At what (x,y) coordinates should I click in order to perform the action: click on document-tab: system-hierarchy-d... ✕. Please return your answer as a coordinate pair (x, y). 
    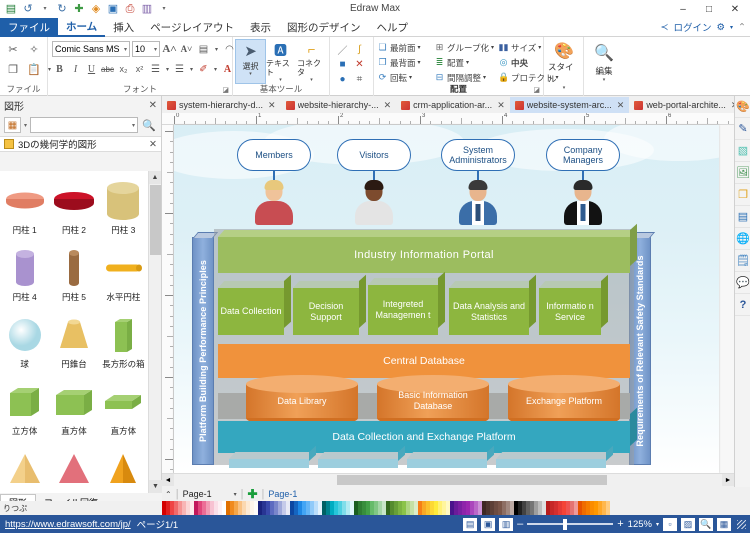
    Looking at the image, I should click on (221, 105).